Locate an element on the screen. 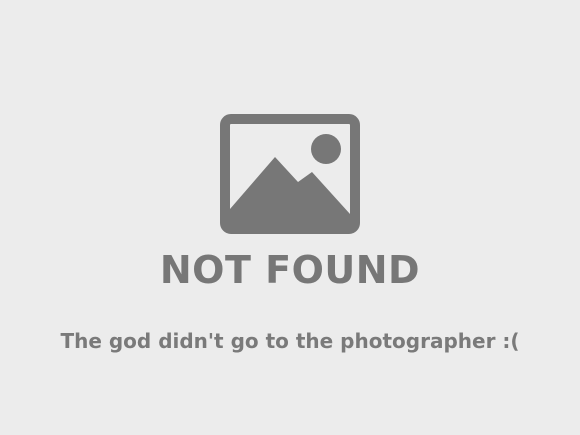 The width and height of the screenshot is (580, 435). not-found-heading: NOT FOUND is located at coordinates (290, 270).